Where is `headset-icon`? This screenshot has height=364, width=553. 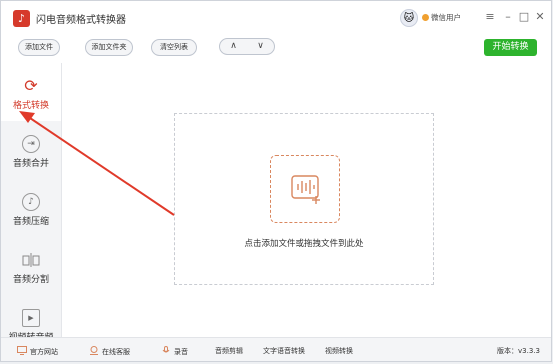 headset-icon is located at coordinates (94, 350).